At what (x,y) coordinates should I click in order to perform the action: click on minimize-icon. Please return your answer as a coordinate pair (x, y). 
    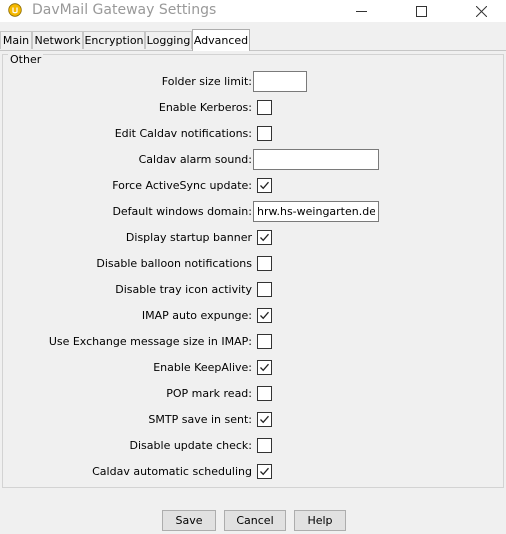
    Looking at the image, I should click on (361, 11).